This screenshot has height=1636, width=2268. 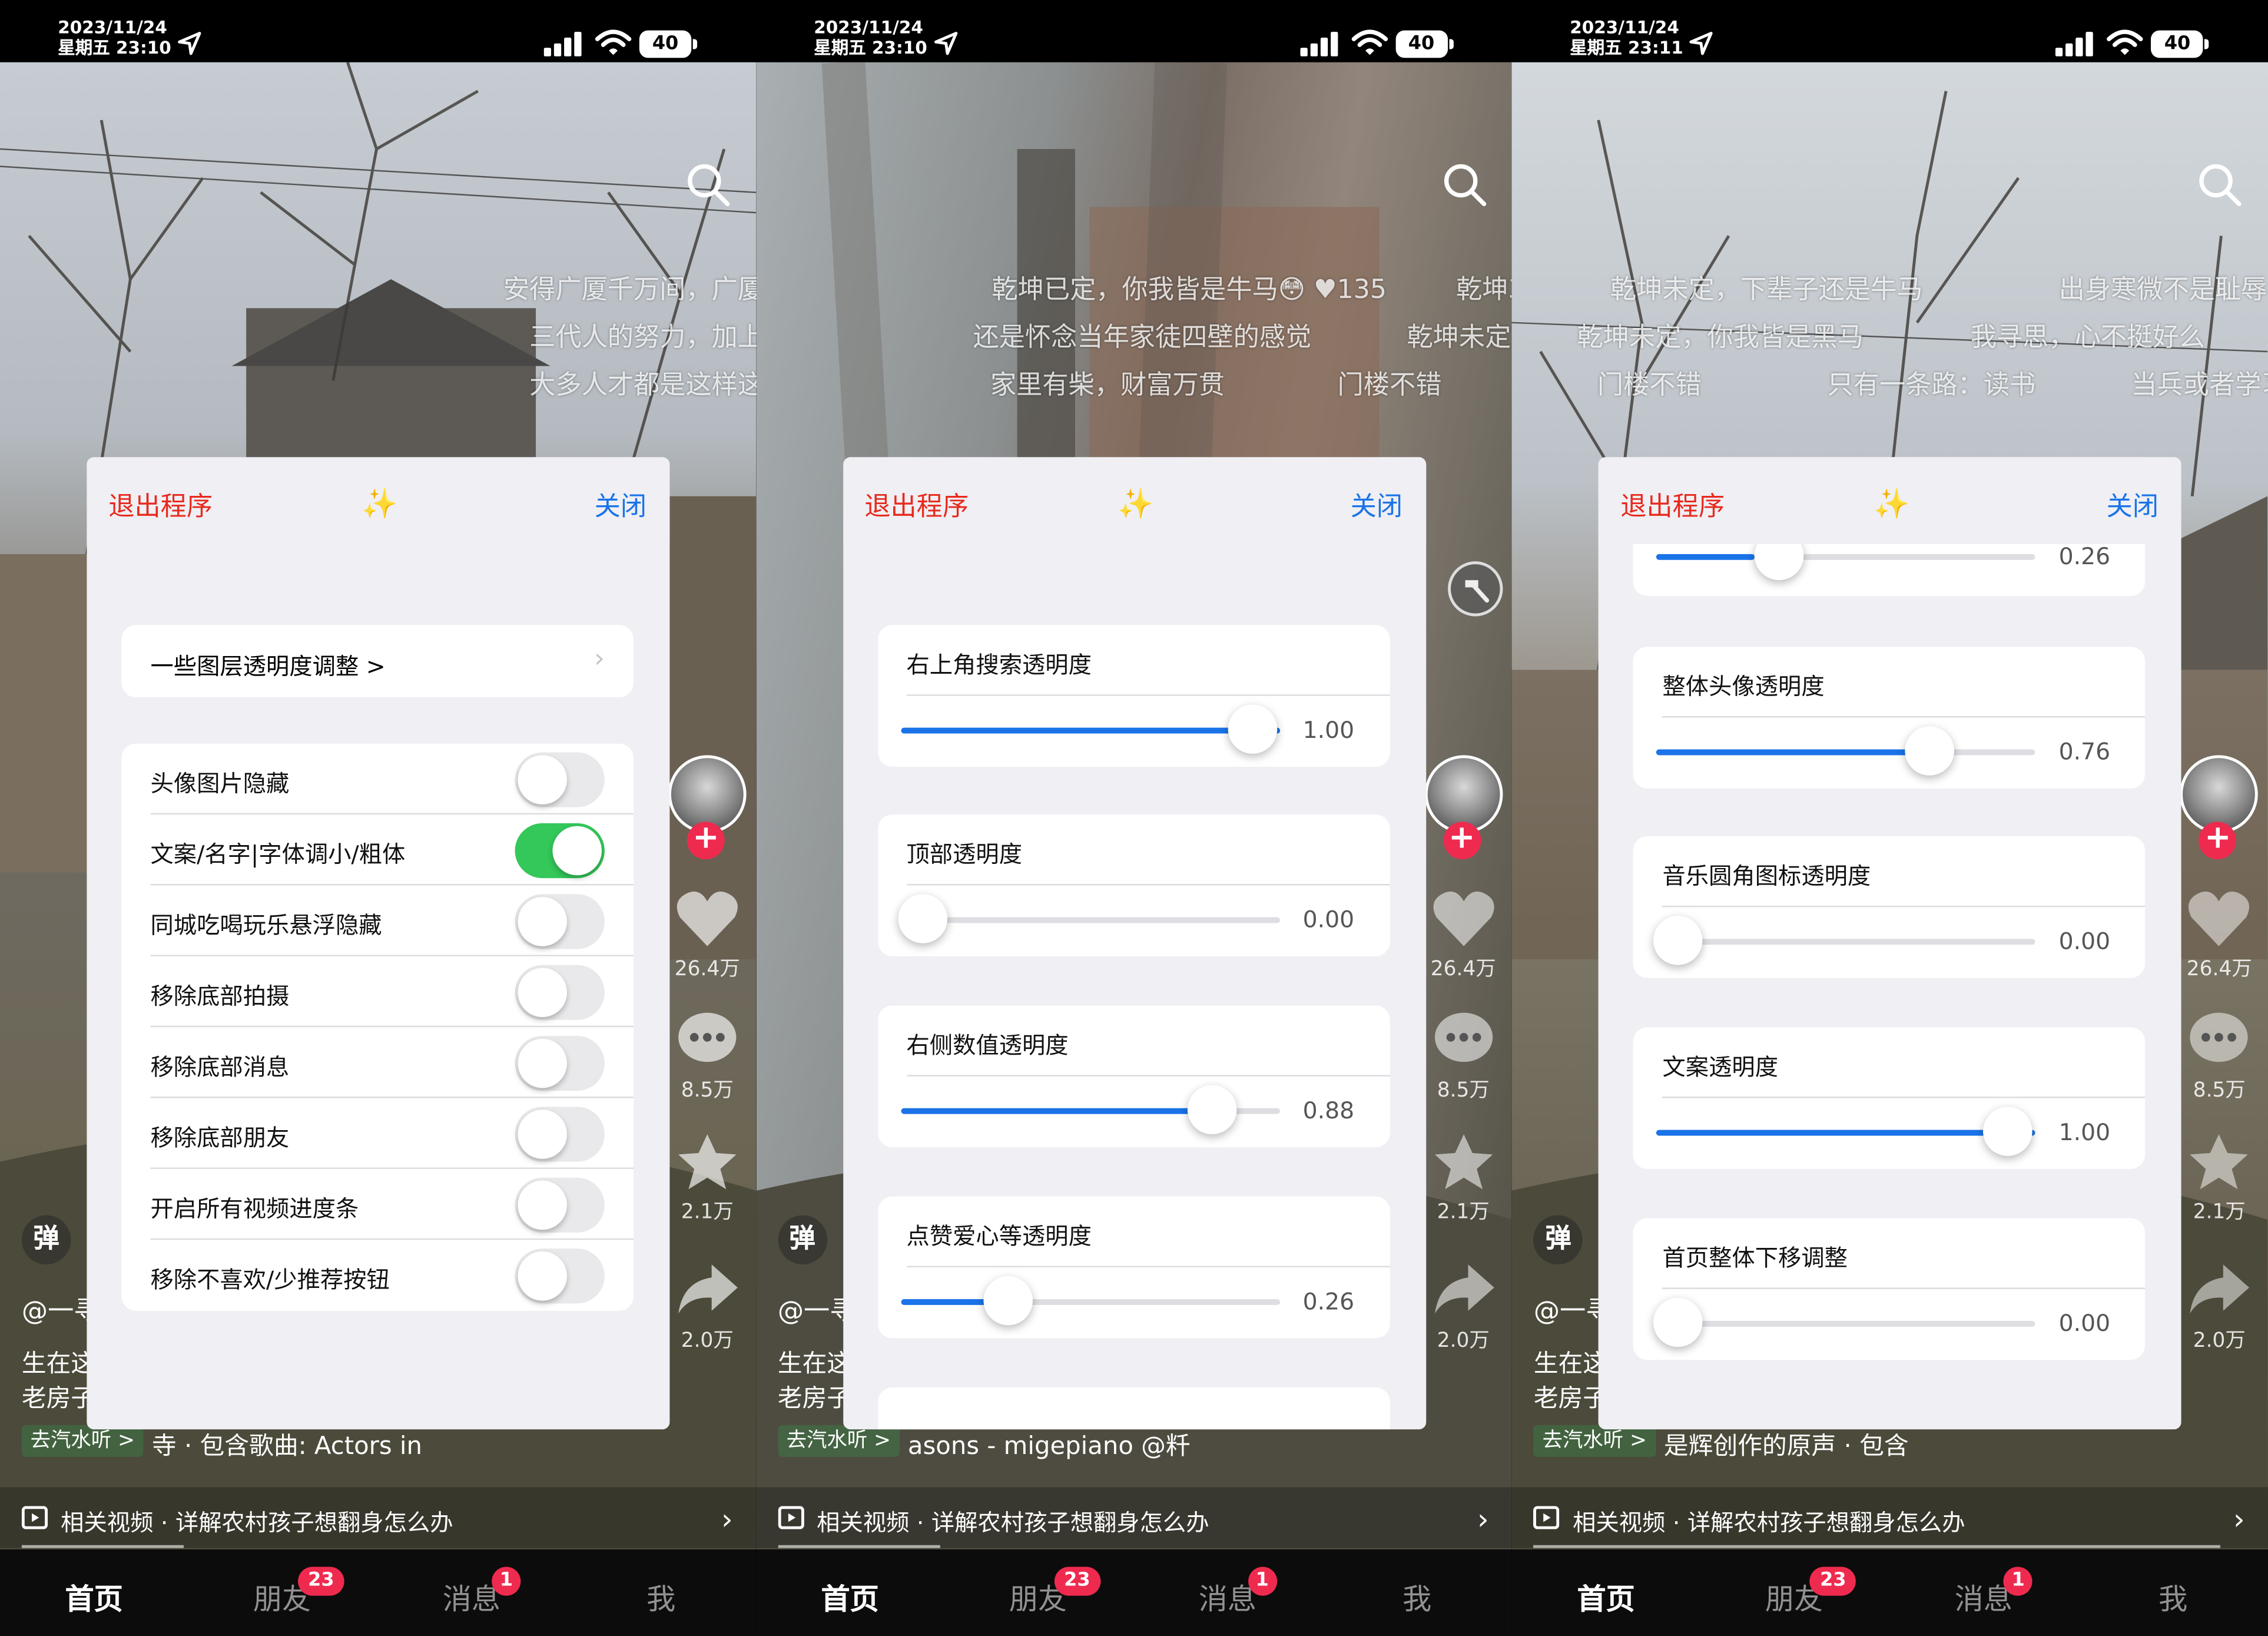 I want to click on video-caption: 生在这, so click(x=1570, y=1364).